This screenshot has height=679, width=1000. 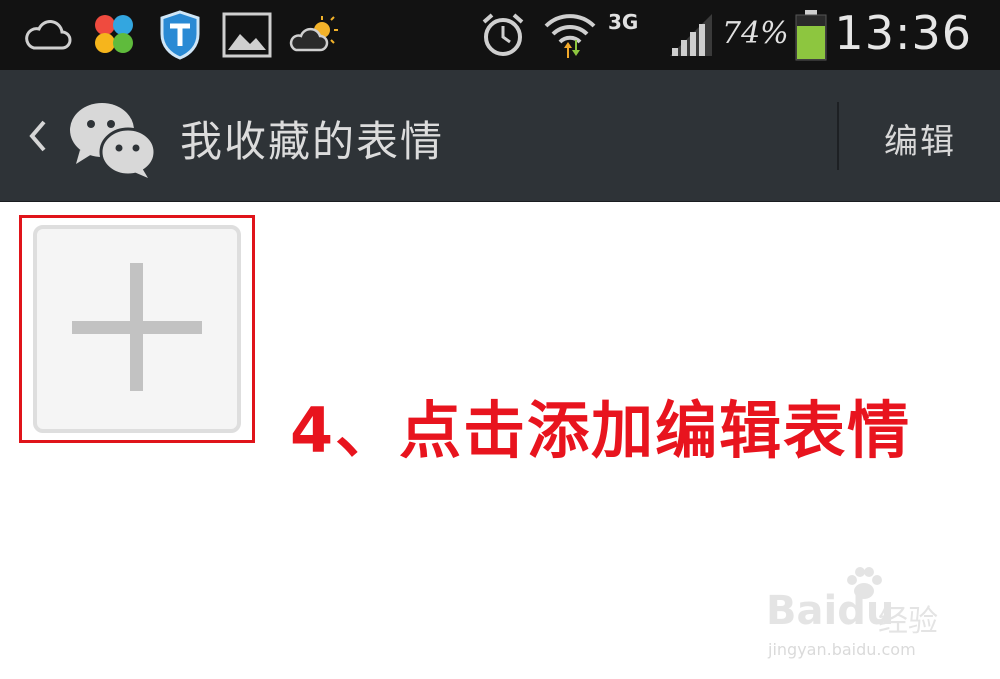 What do you see at coordinates (48, 35) in the screenshot?
I see `cloud-icon` at bounding box center [48, 35].